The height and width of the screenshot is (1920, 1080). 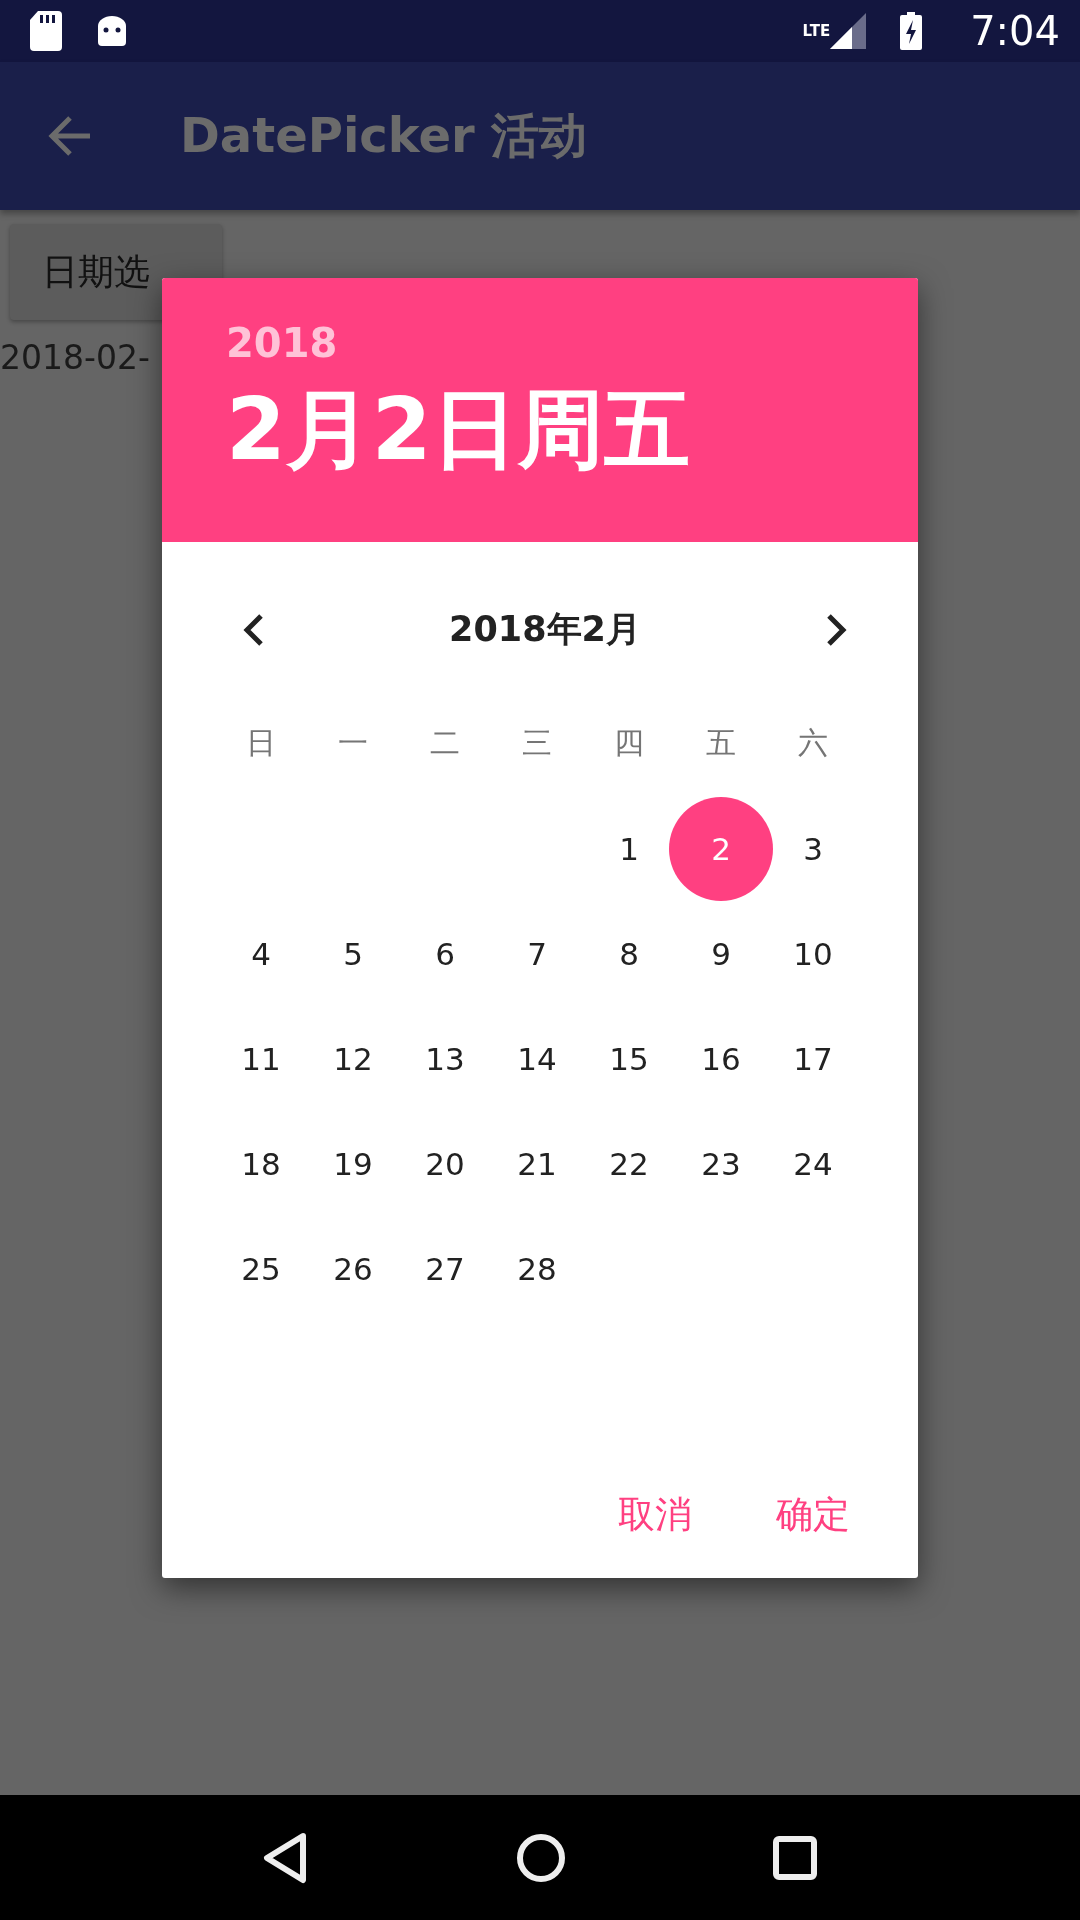 What do you see at coordinates (537, 743) in the screenshot?
I see `weekday-label: 三` at bounding box center [537, 743].